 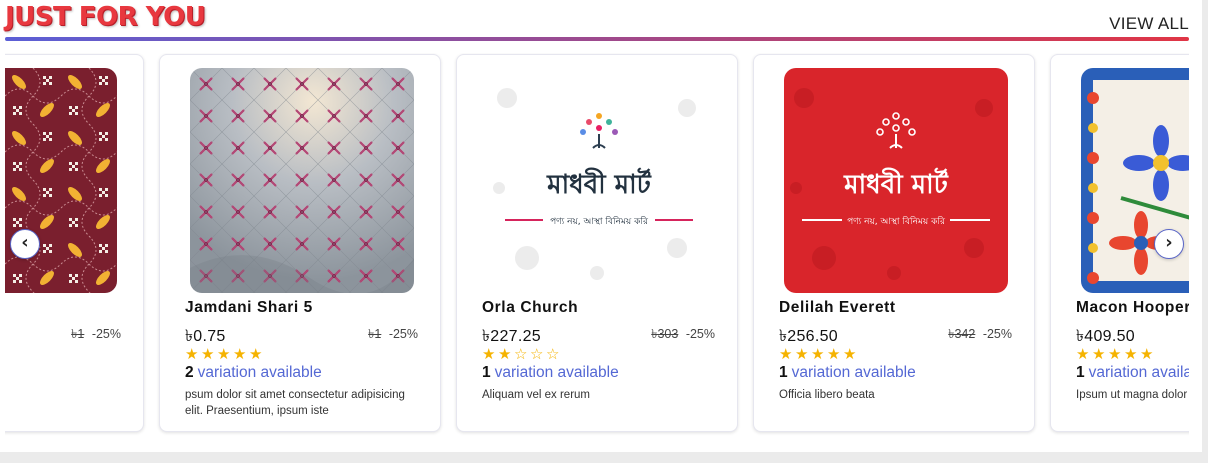 I want to click on product-name: Orla Church, so click(x=530, y=308).